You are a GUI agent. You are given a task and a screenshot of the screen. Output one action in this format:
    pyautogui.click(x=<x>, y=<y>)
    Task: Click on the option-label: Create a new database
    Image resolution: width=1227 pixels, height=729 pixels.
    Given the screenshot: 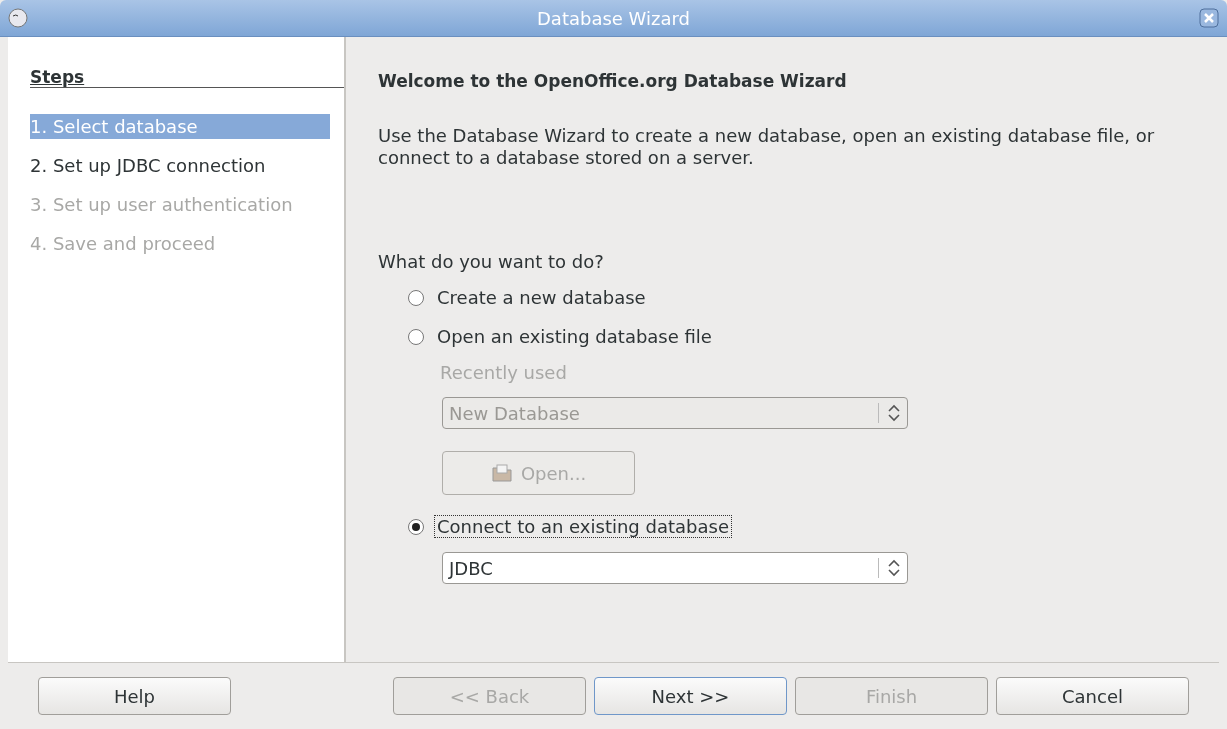 What is the action you would take?
    pyautogui.click(x=541, y=297)
    